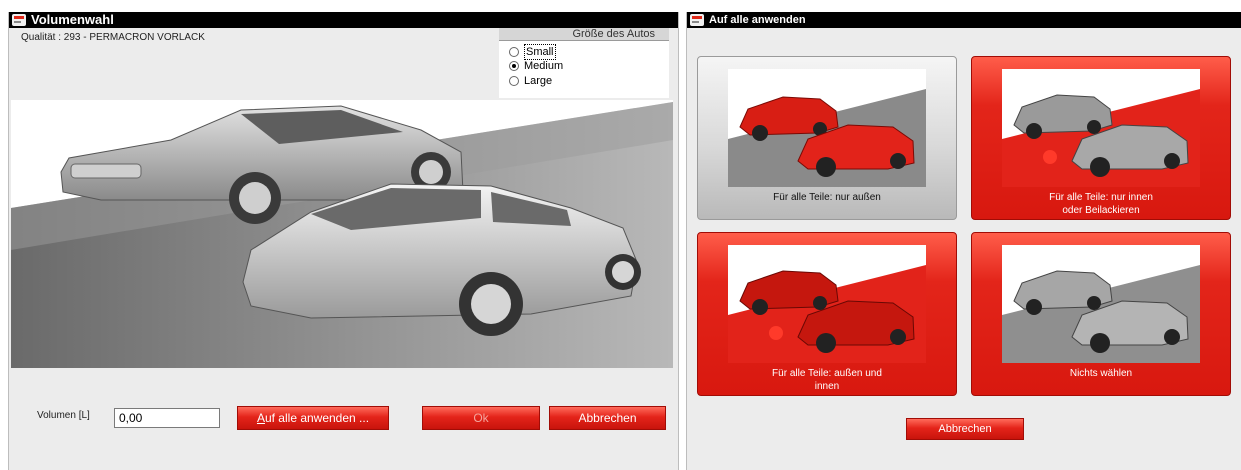 This screenshot has width=1241, height=470. I want to click on option-outside-only: Für alle Teile: nur außen, so click(827, 138).